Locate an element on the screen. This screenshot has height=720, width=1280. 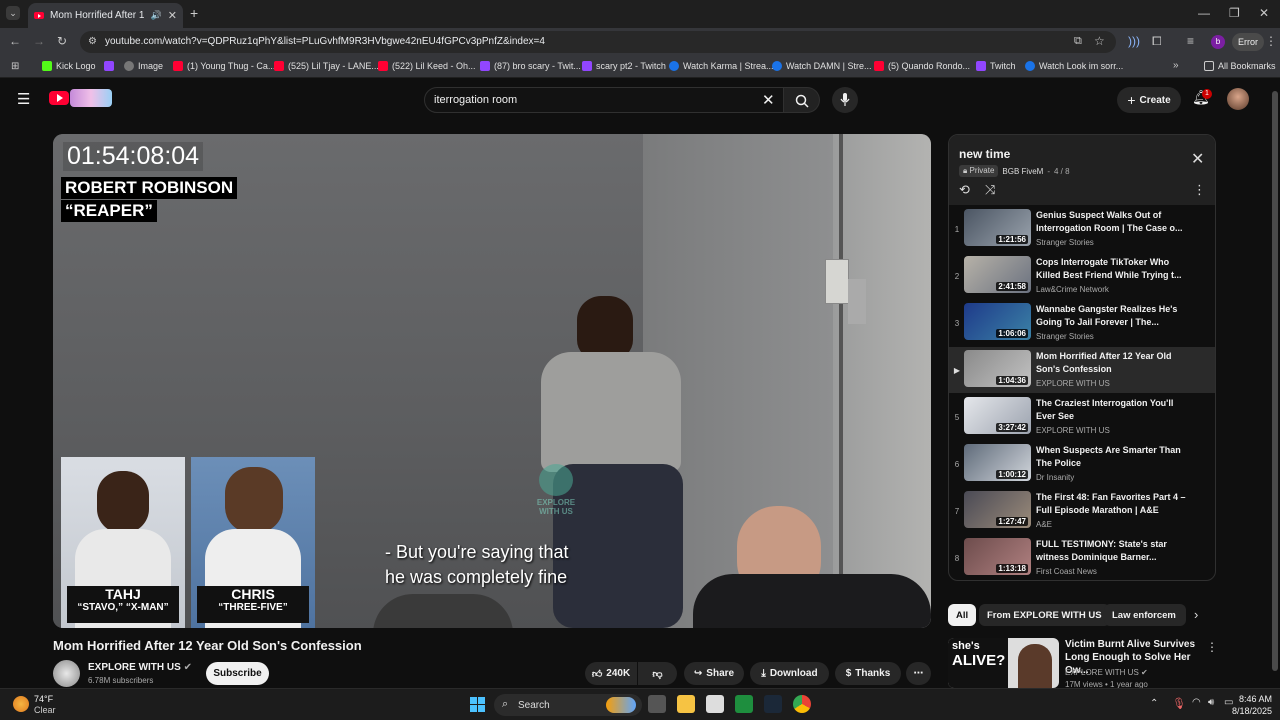
notion-icon is located at coordinates (715, 704).